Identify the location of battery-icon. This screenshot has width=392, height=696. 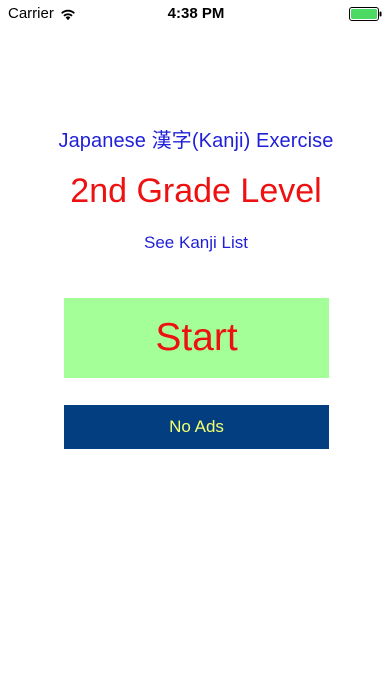
(365, 14).